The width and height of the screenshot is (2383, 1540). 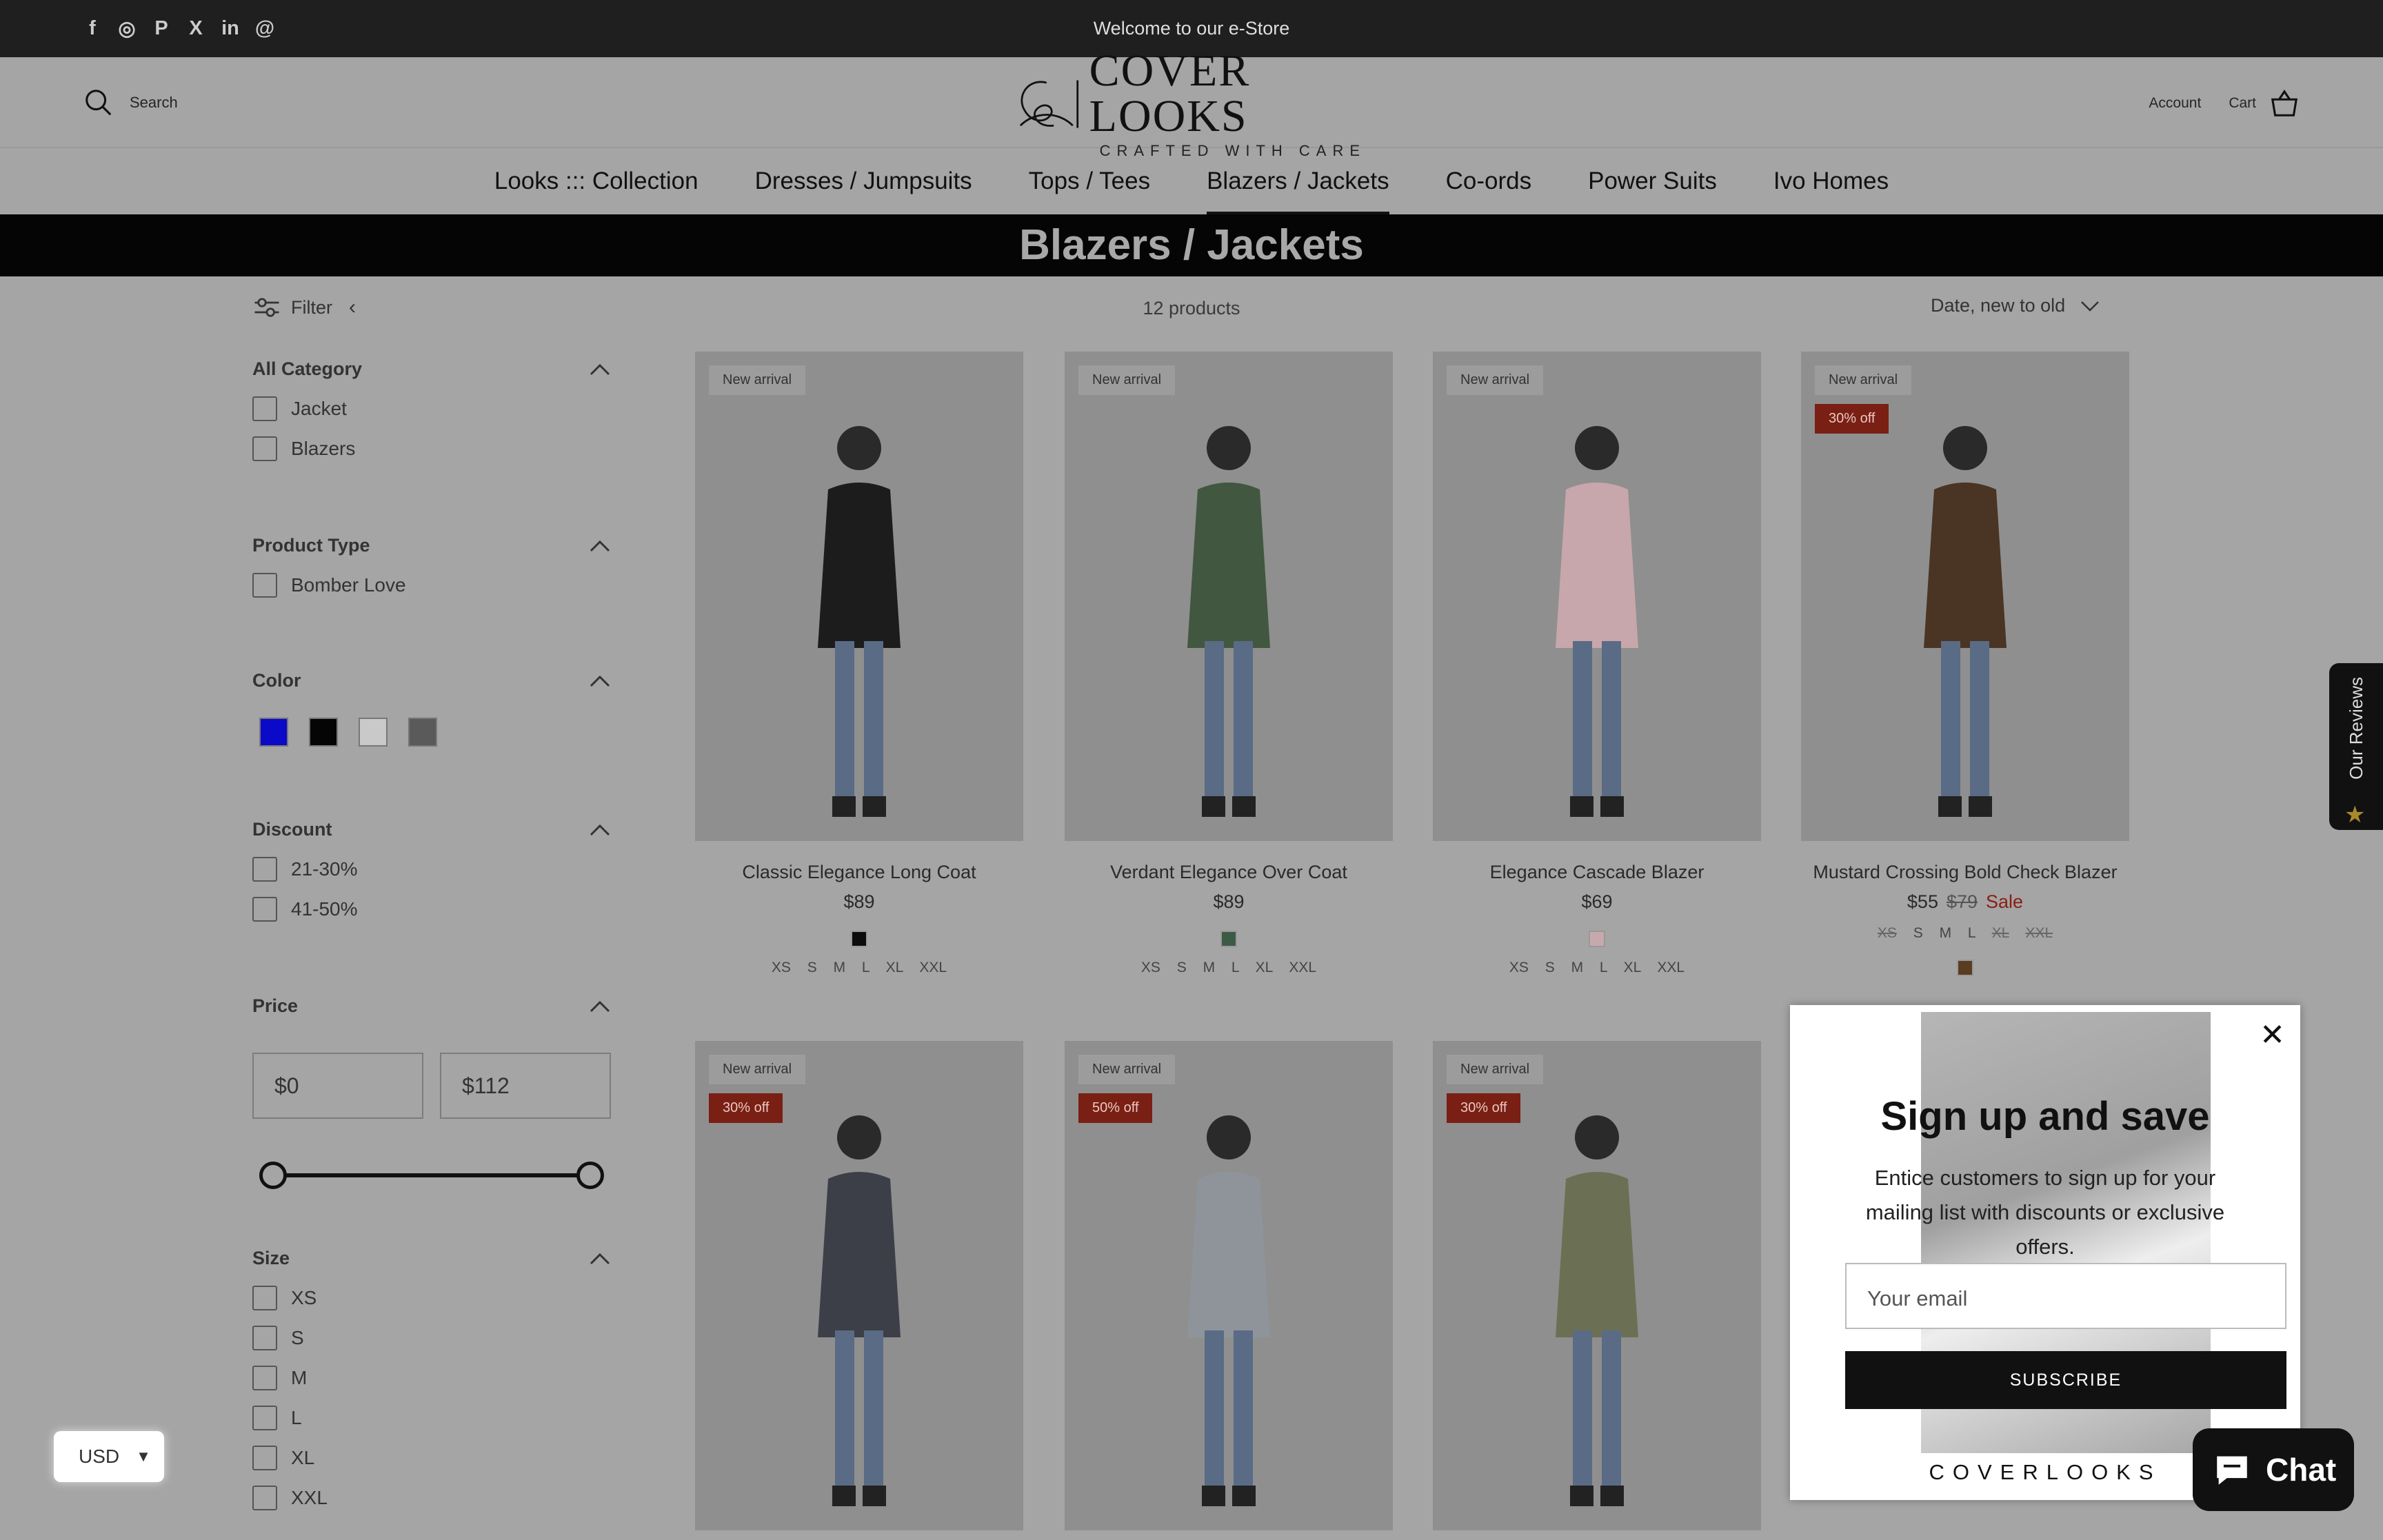 What do you see at coordinates (2264, 104) in the screenshot?
I see `cart-link: Cart` at bounding box center [2264, 104].